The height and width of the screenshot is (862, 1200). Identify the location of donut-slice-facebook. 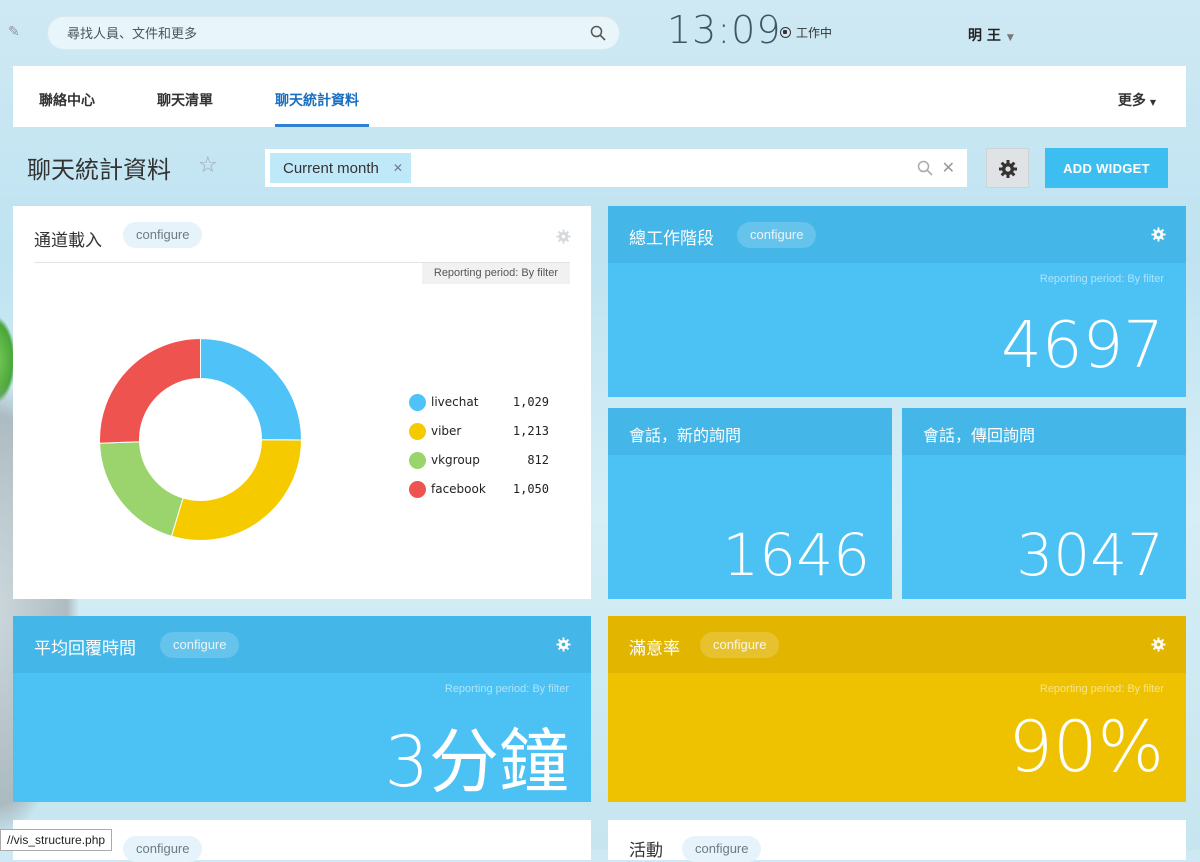
(150, 390).